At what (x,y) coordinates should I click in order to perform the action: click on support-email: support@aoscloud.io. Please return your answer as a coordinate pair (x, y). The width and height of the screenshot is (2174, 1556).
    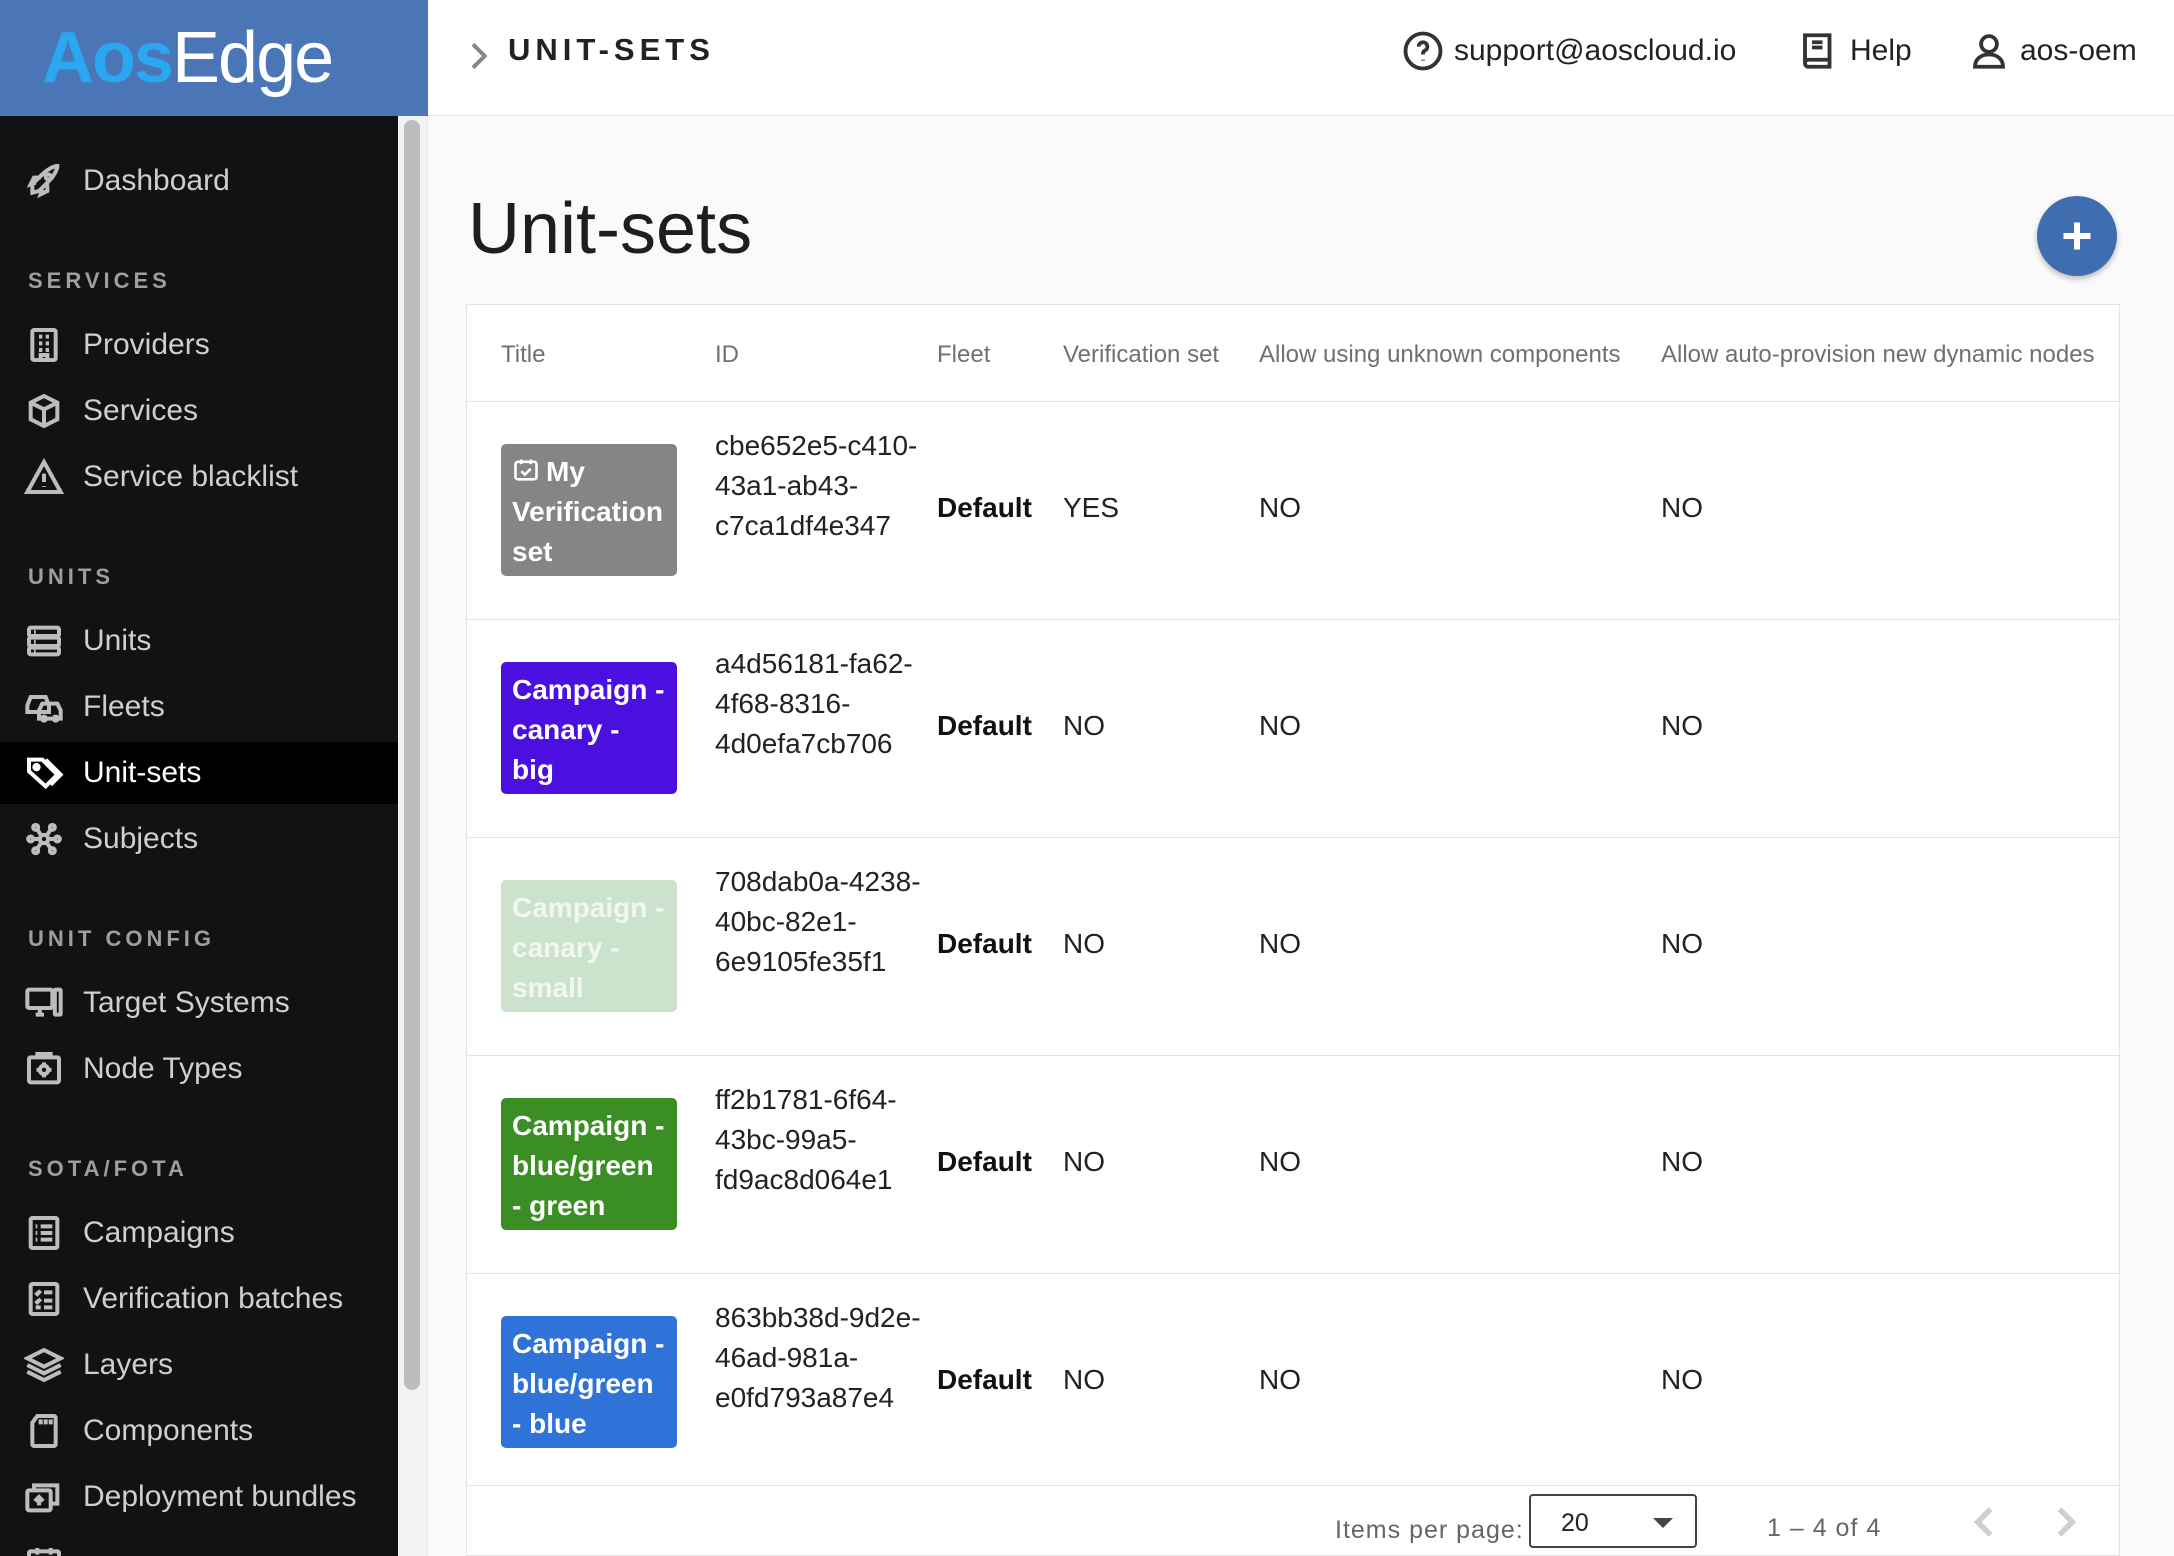
    Looking at the image, I should click on (1595, 50).